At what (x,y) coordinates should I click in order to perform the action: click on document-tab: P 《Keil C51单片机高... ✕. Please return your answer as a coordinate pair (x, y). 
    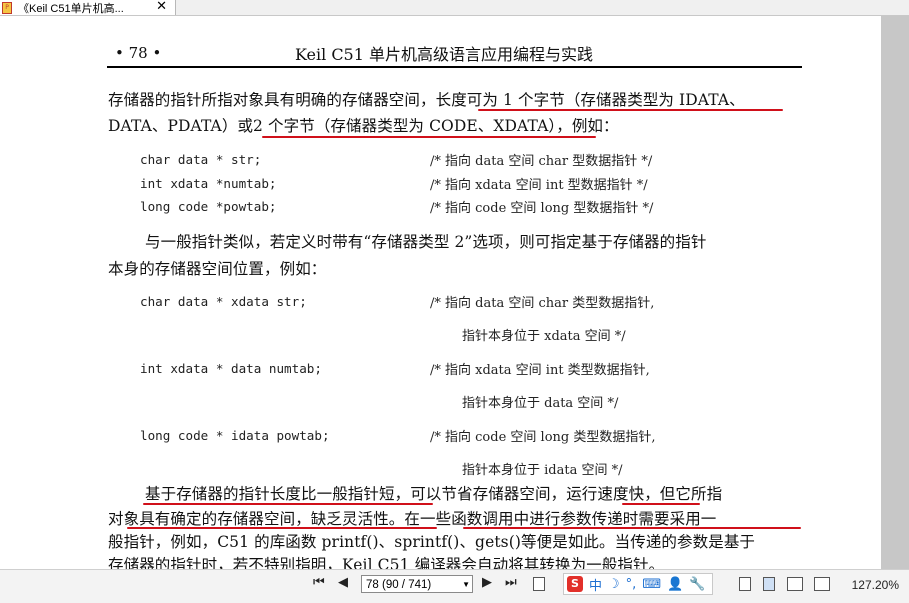
    Looking at the image, I should click on (88, 7).